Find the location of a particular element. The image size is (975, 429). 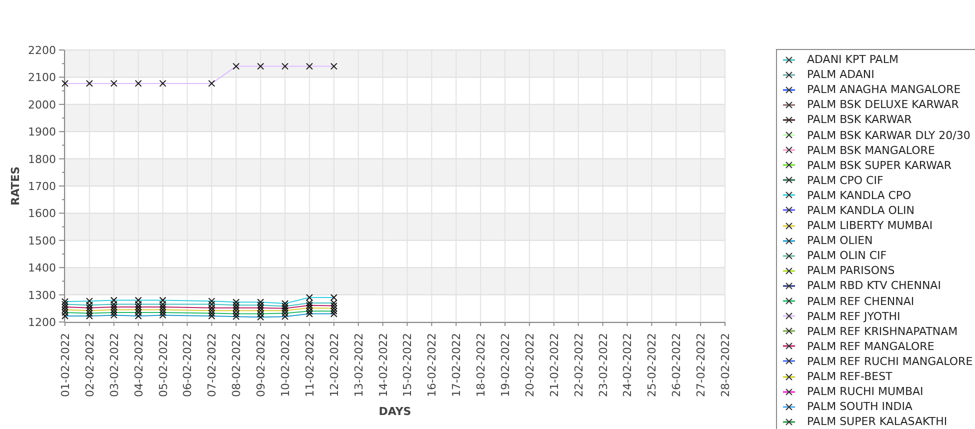

legend-label: PALM ADANI is located at coordinates (840, 74).